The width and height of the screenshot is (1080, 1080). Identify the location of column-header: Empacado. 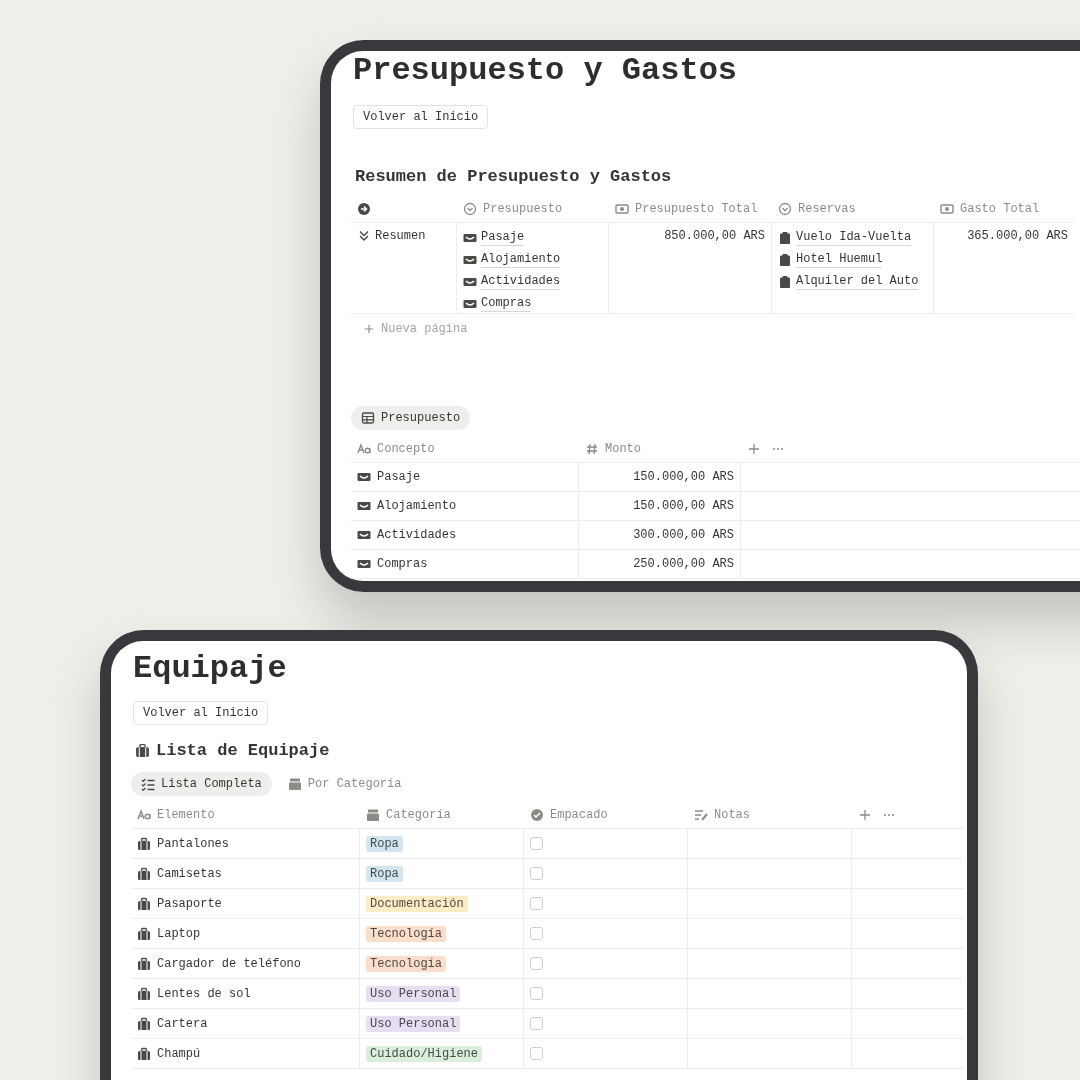
(579, 815).